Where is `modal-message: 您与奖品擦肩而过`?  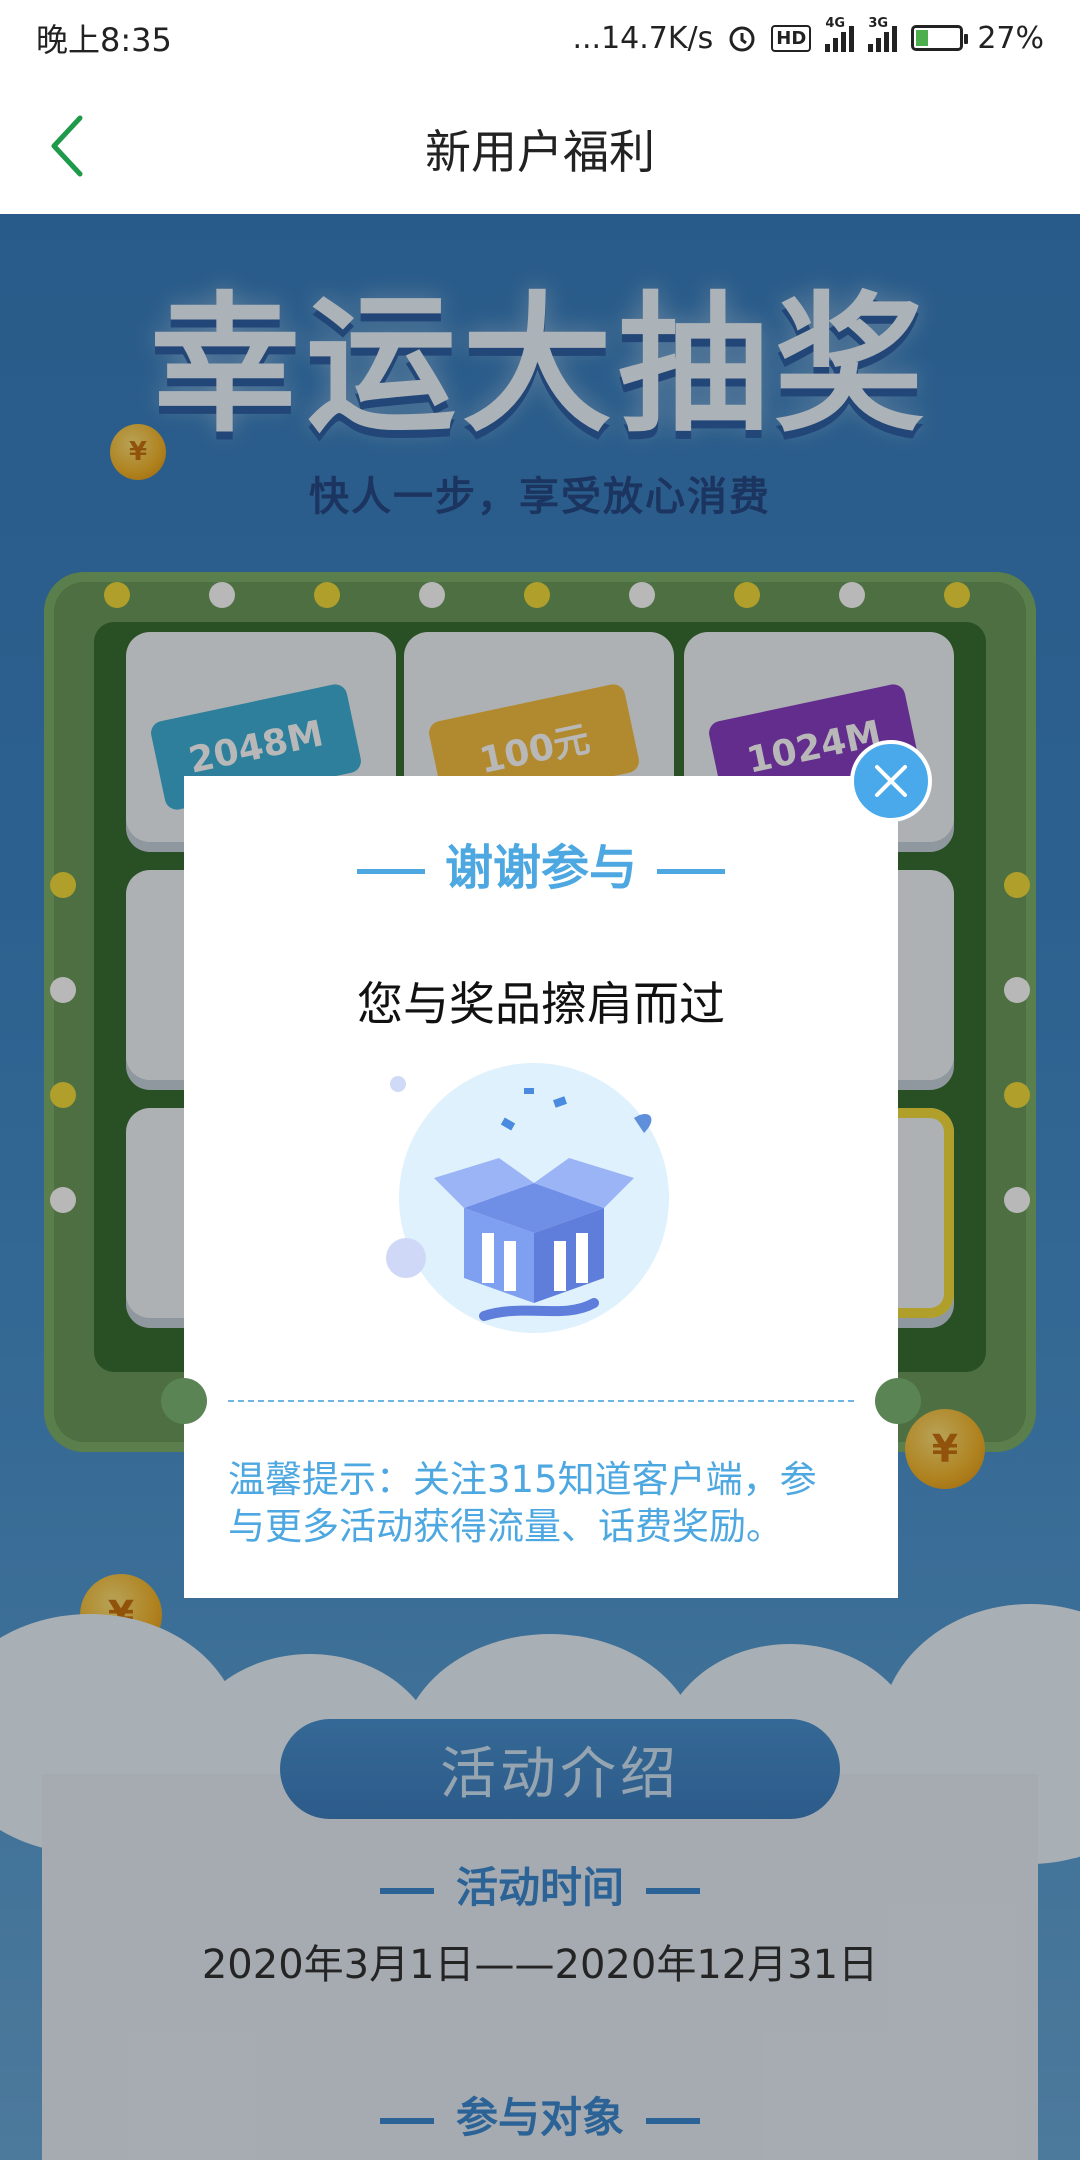 modal-message: 您与奖品擦肩而过 is located at coordinates (541, 1004).